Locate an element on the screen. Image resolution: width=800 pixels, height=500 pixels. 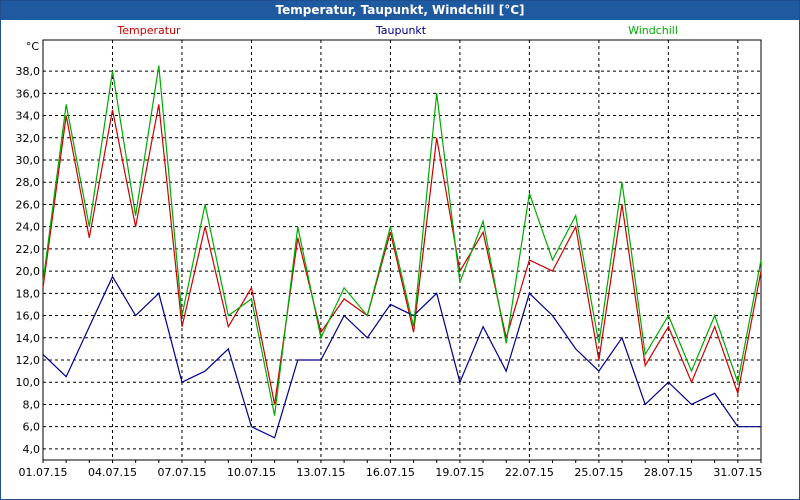
y-tick-label: 14,0 is located at coordinates (28, 338).